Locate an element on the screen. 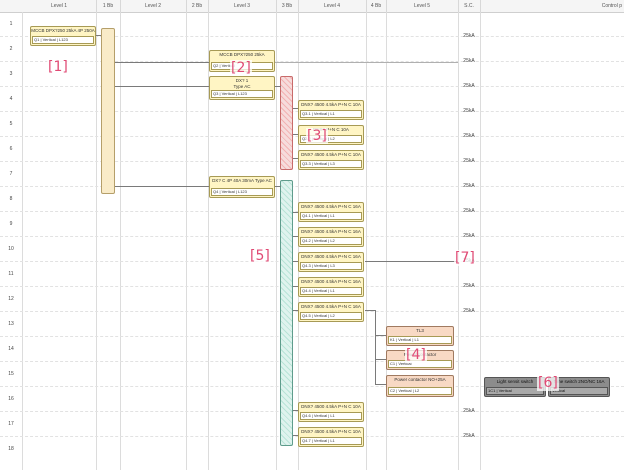  device-subtitle: Type AC is located at coordinates (242, 86).